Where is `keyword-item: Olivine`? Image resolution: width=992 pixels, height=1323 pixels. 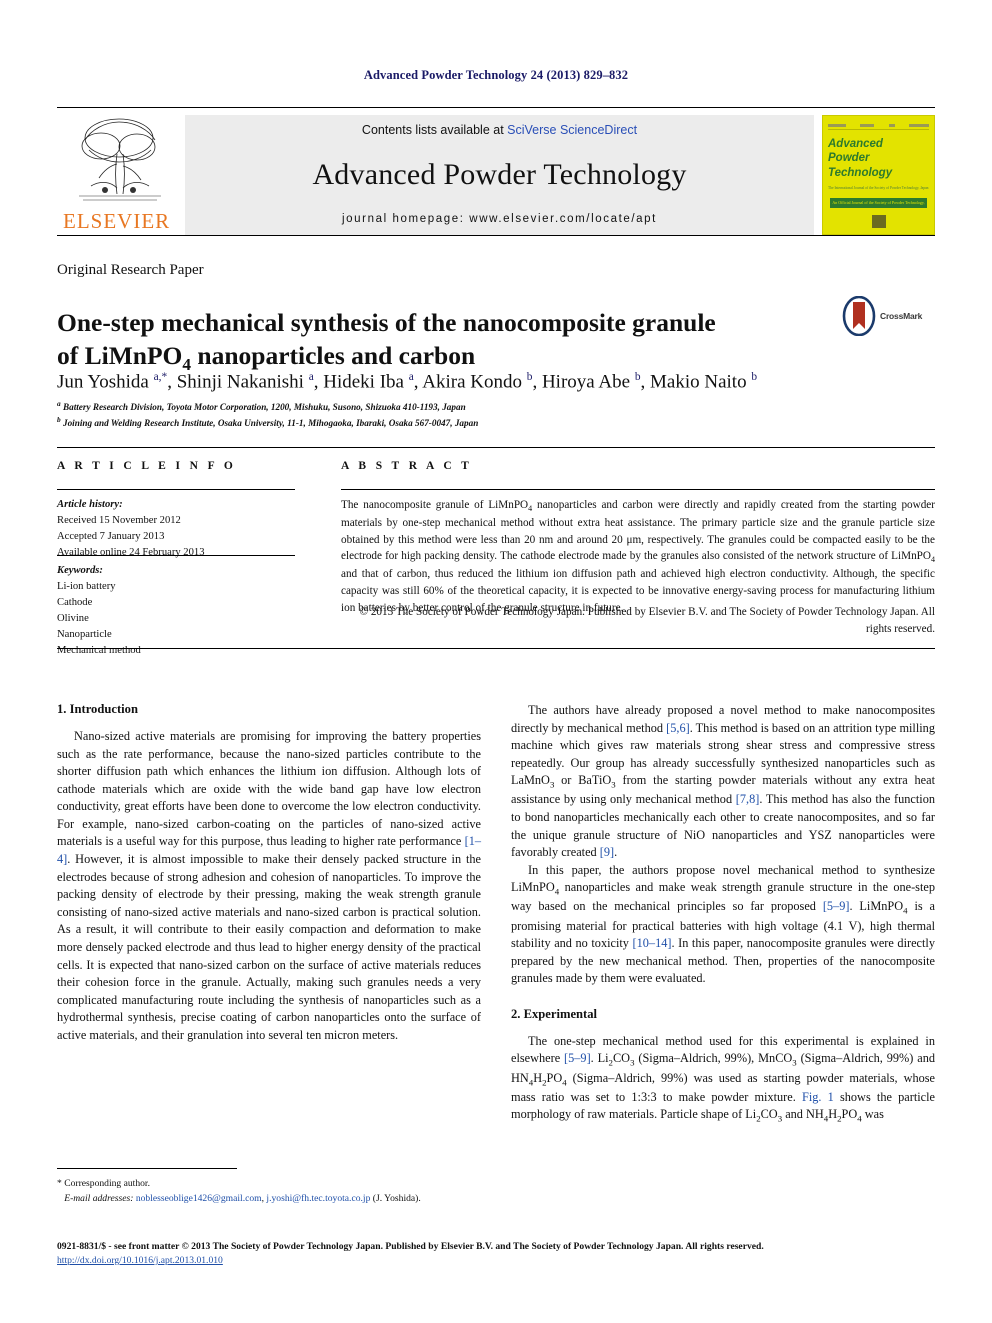 keyword-item: Olivine is located at coordinates (73, 619).